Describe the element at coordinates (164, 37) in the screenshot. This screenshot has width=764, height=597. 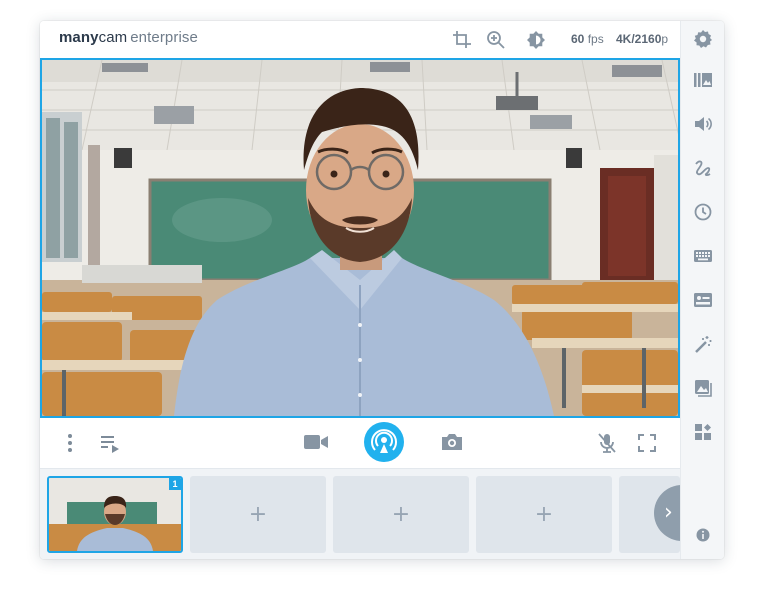
I see `logo-suffix: enterprise` at that location.